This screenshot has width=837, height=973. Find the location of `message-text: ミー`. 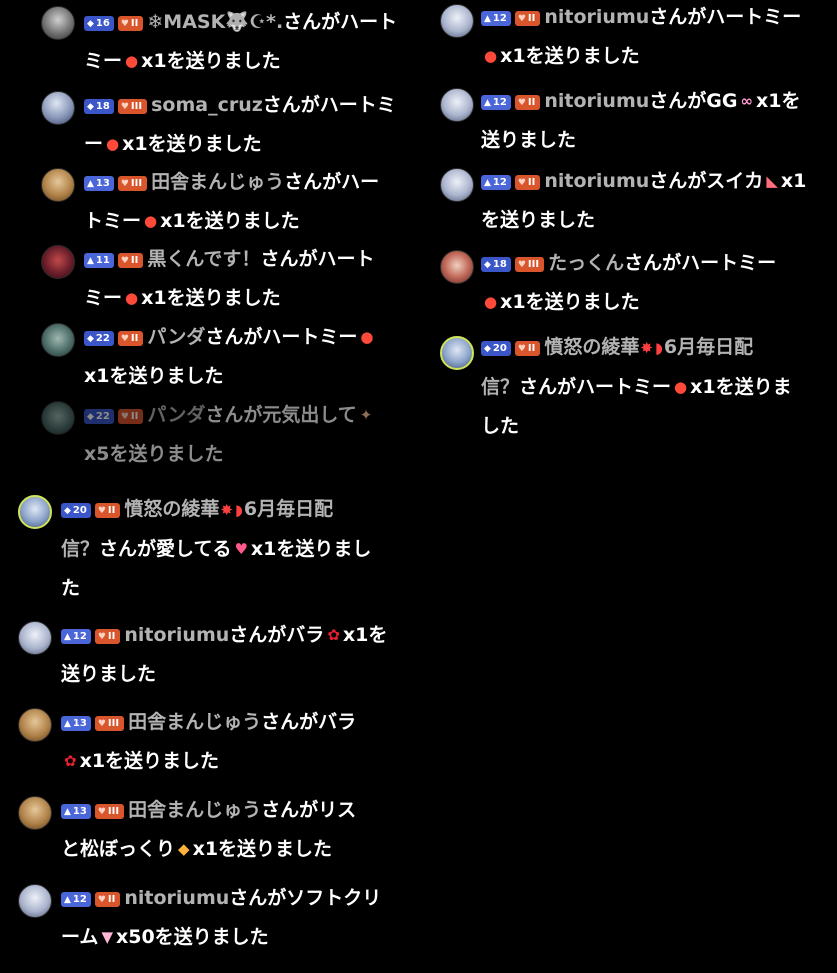

message-text: ミー is located at coordinates (103, 298).